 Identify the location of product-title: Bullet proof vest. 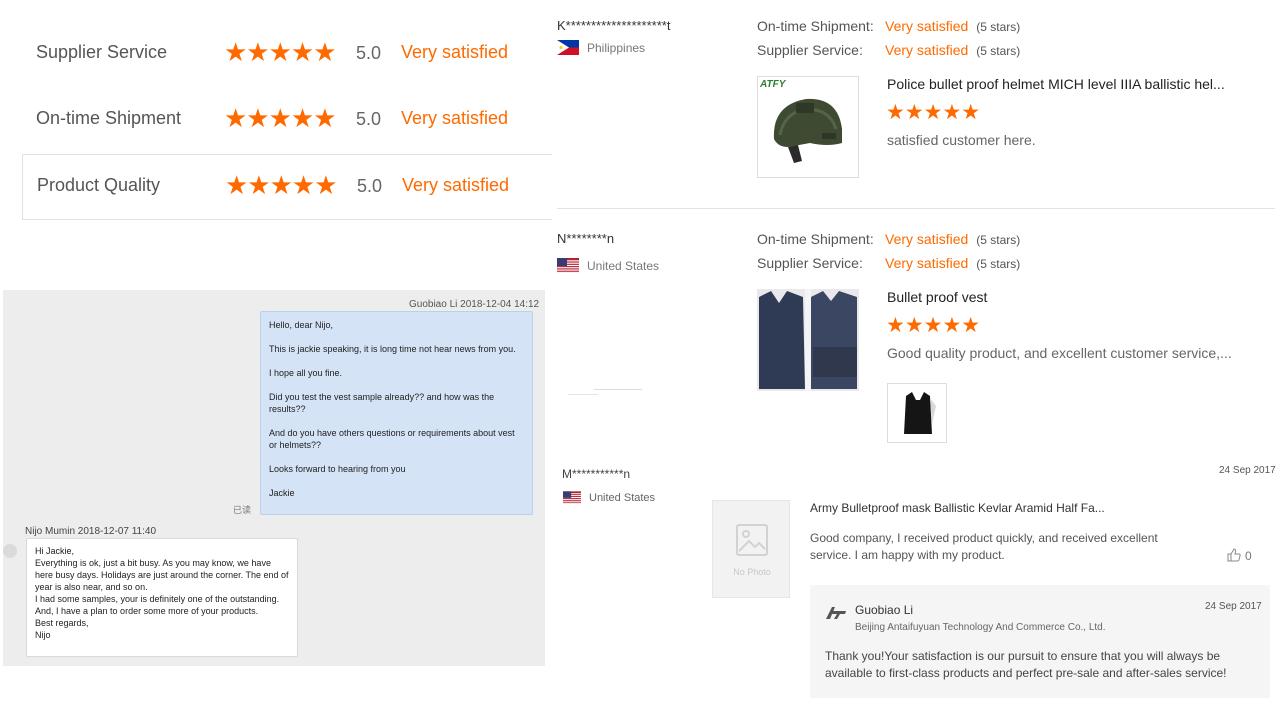
(937, 297).